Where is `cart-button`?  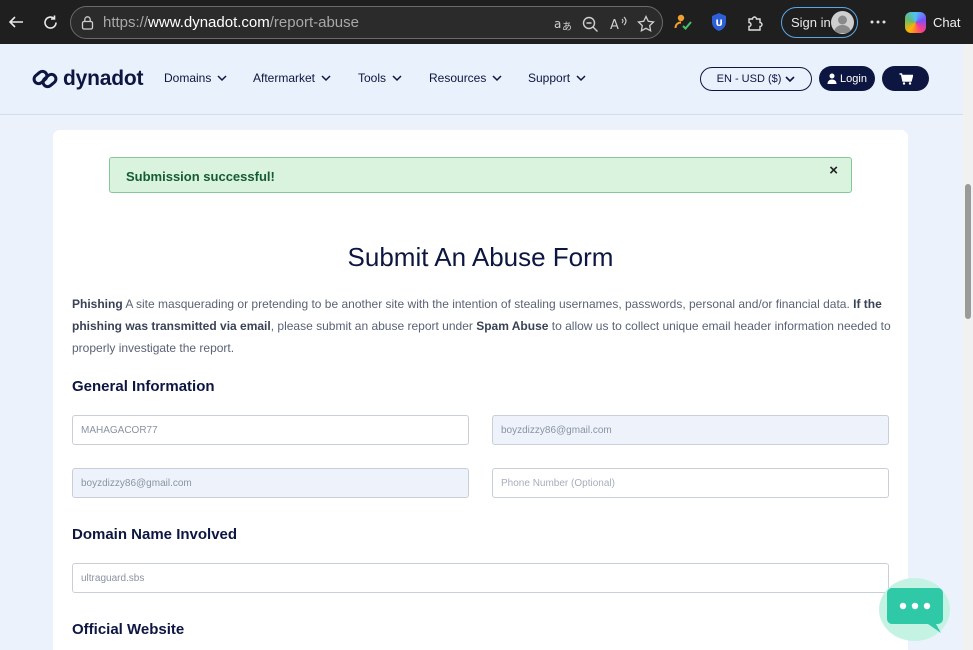
cart-button is located at coordinates (905, 78).